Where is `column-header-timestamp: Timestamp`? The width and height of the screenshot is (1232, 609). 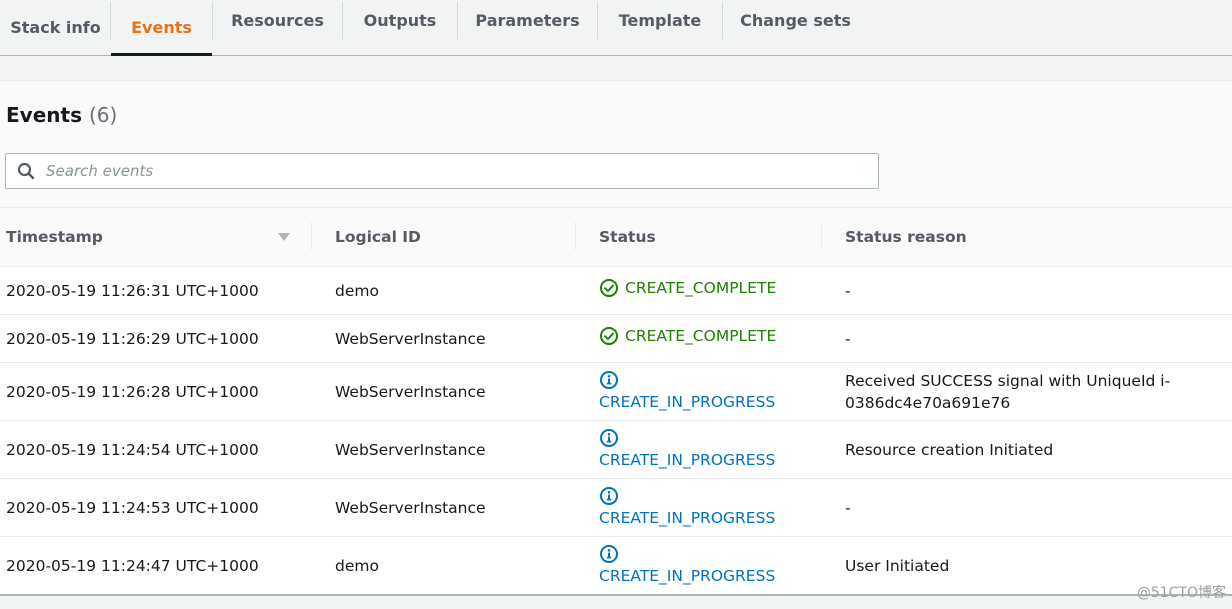
column-header-timestamp: Timestamp is located at coordinates (156, 237).